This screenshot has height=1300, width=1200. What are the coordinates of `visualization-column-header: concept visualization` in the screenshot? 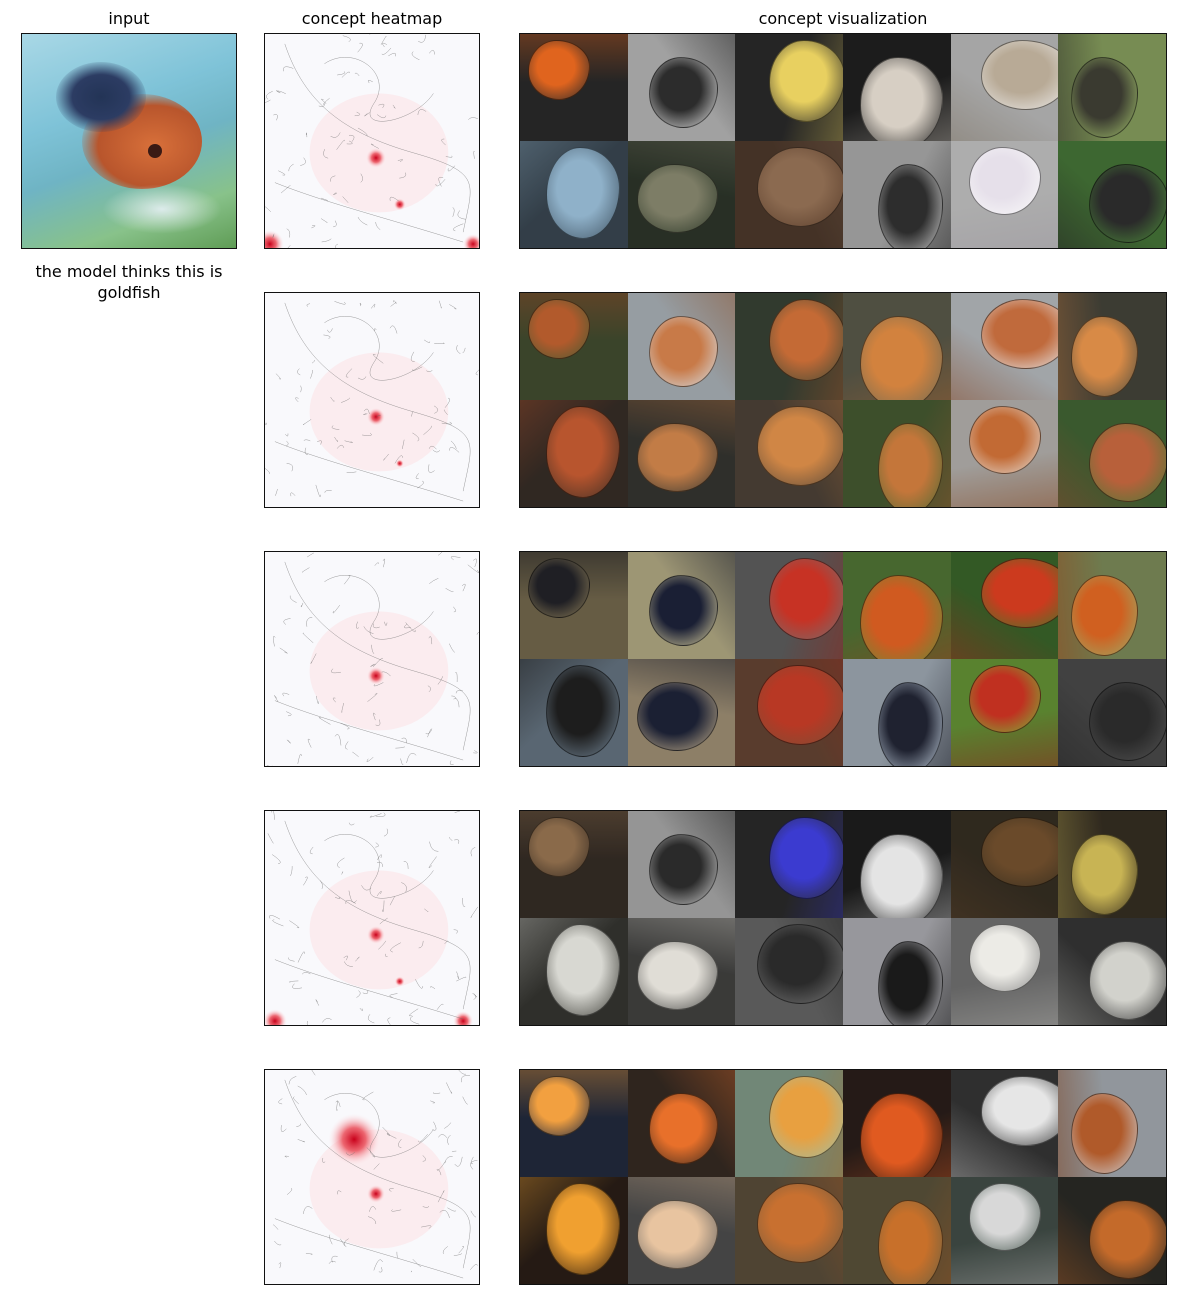 It's located at (843, 18).